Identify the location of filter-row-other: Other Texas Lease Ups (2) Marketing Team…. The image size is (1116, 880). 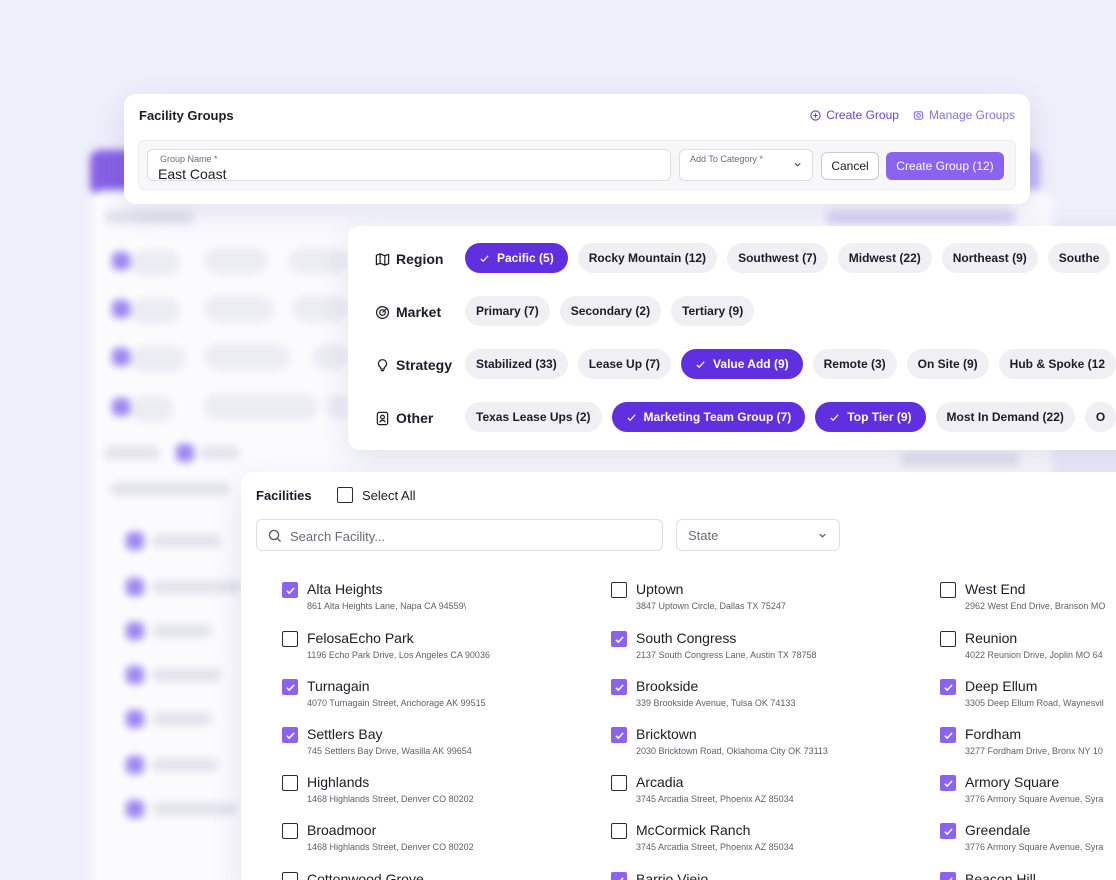
(732, 419).